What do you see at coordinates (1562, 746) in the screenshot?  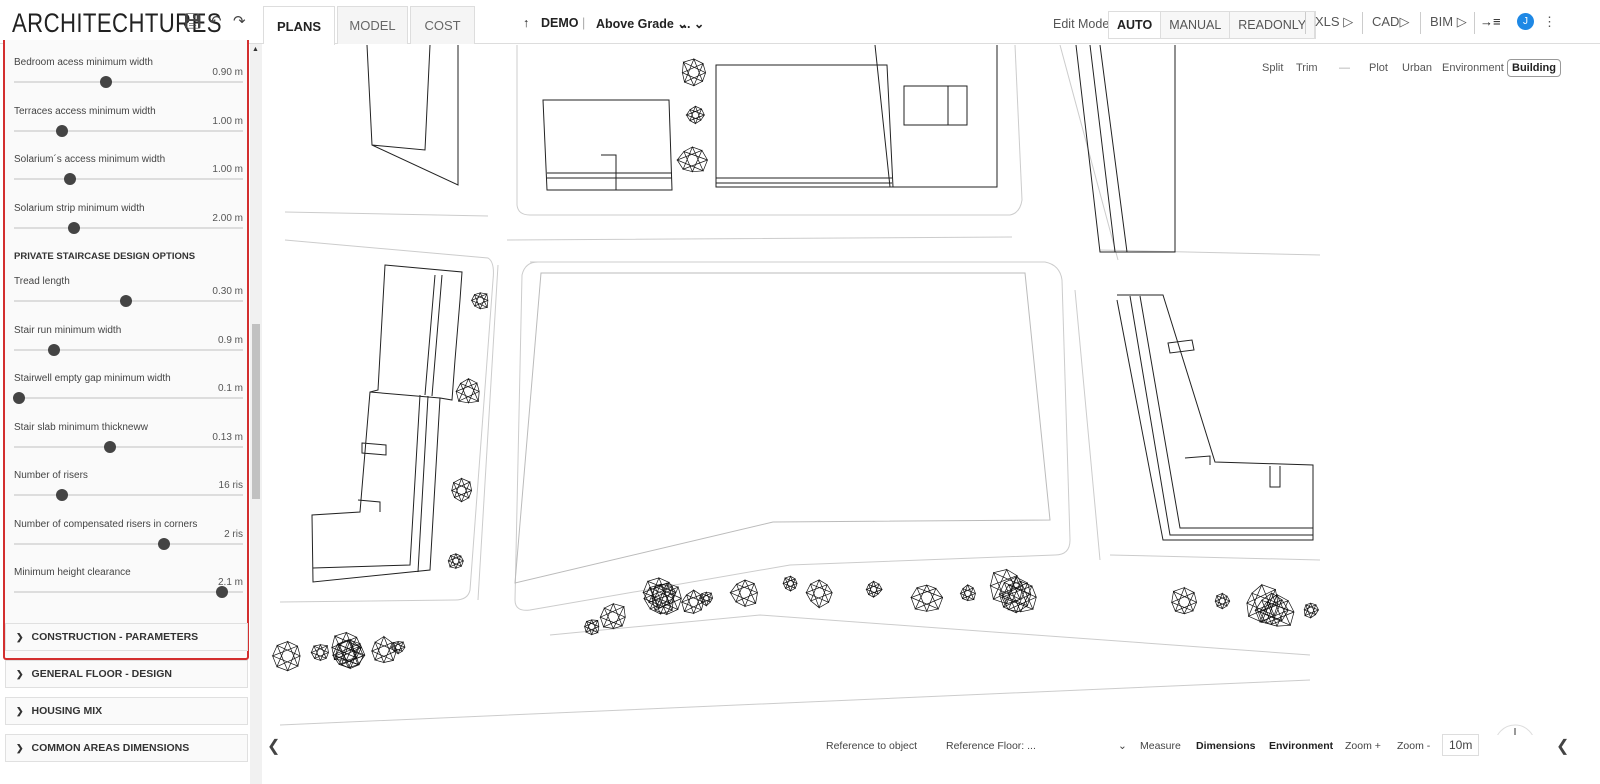 I see `collapse-right-icon: ❮` at bounding box center [1562, 746].